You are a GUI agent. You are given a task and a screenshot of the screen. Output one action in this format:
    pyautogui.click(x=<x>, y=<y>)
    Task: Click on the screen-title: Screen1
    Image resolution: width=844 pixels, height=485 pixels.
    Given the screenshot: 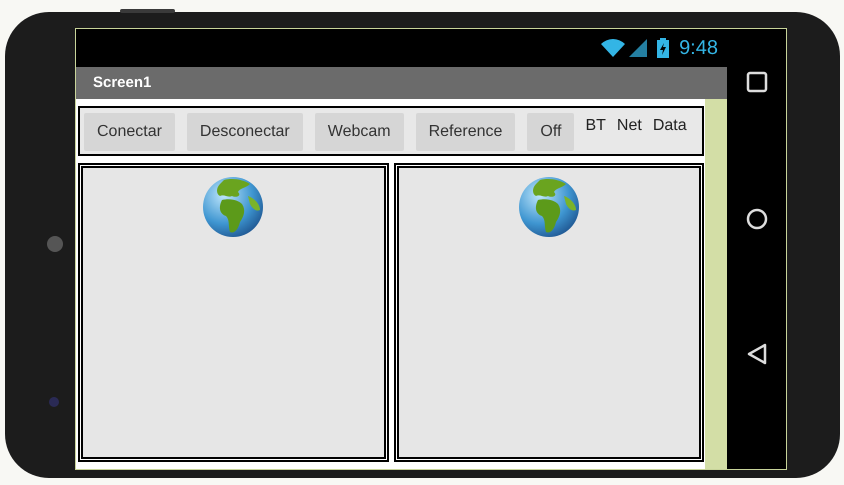 What is the action you would take?
    pyautogui.click(x=122, y=82)
    